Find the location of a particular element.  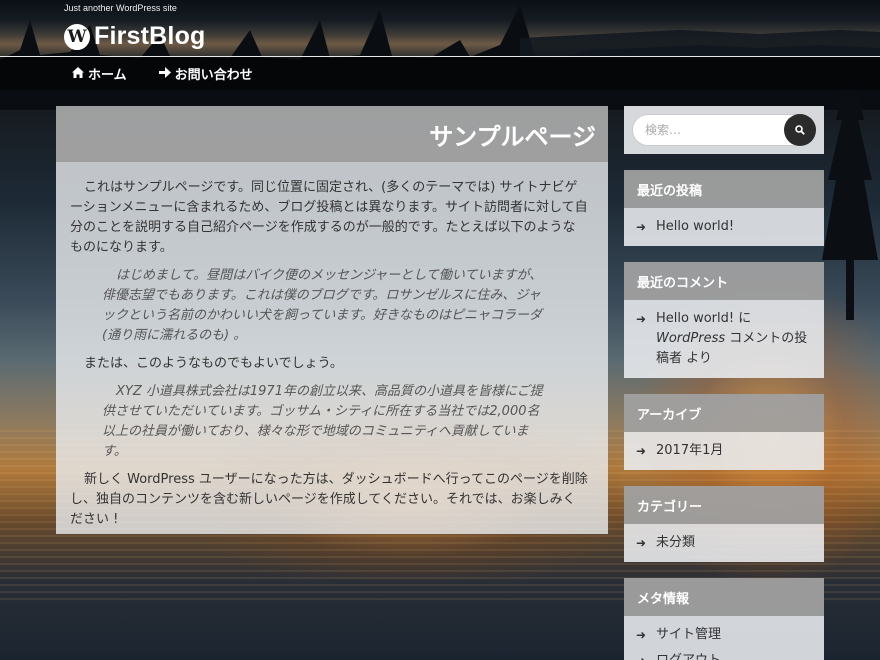

search-widget is located at coordinates (724, 130).